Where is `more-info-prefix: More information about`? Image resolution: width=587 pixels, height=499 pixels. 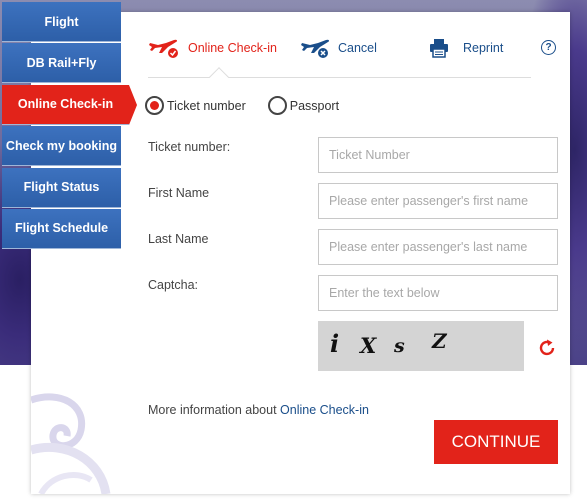 more-info-prefix: More information about is located at coordinates (214, 410).